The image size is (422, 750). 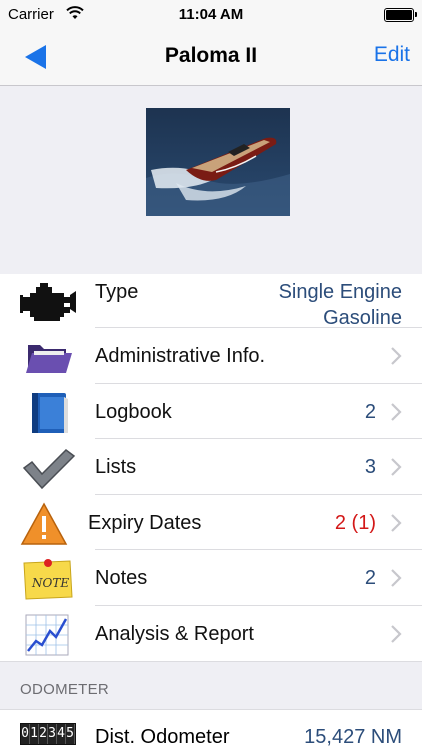 What do you see at coordinates (218, 162) in the screenshot?
I see `boat-photo` at bounding box center [218, 162].